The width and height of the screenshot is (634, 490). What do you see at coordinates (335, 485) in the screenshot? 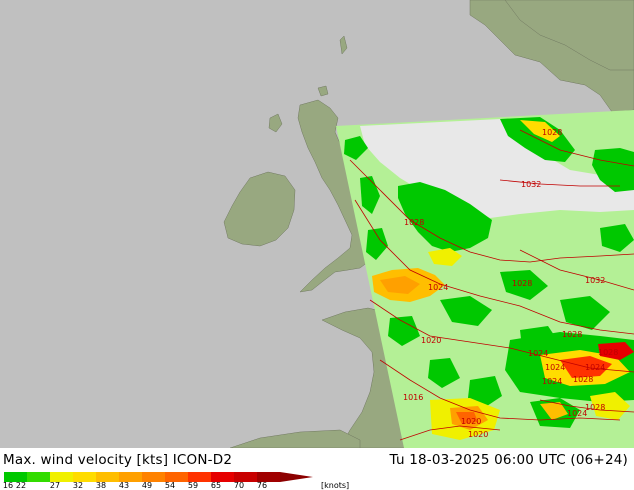
I see `legend-unit: [knots]` at bounding box center [335, 485].